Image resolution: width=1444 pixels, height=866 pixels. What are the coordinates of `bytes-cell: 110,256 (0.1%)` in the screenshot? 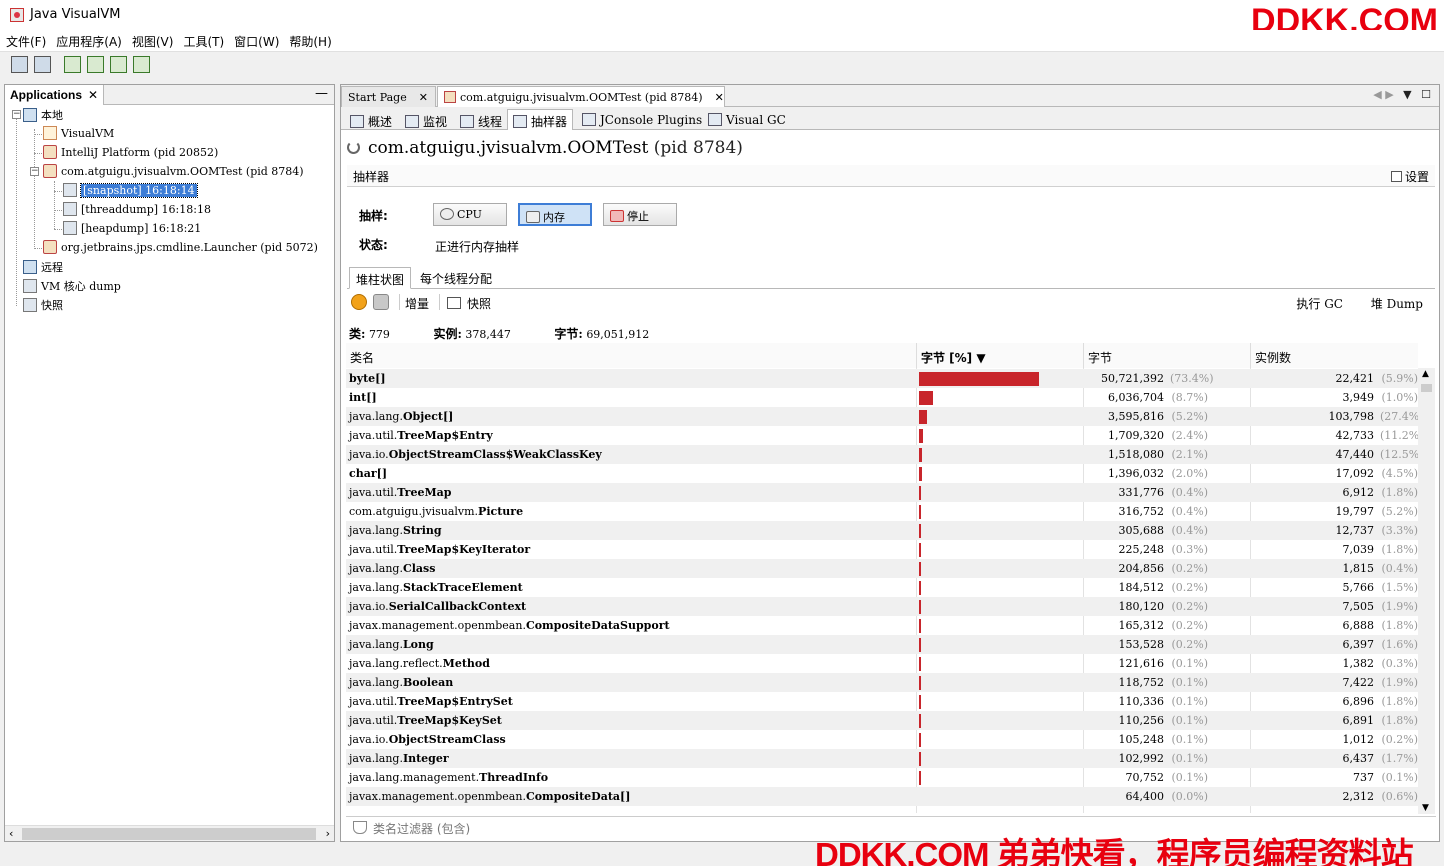 It's located at (1163, 720).